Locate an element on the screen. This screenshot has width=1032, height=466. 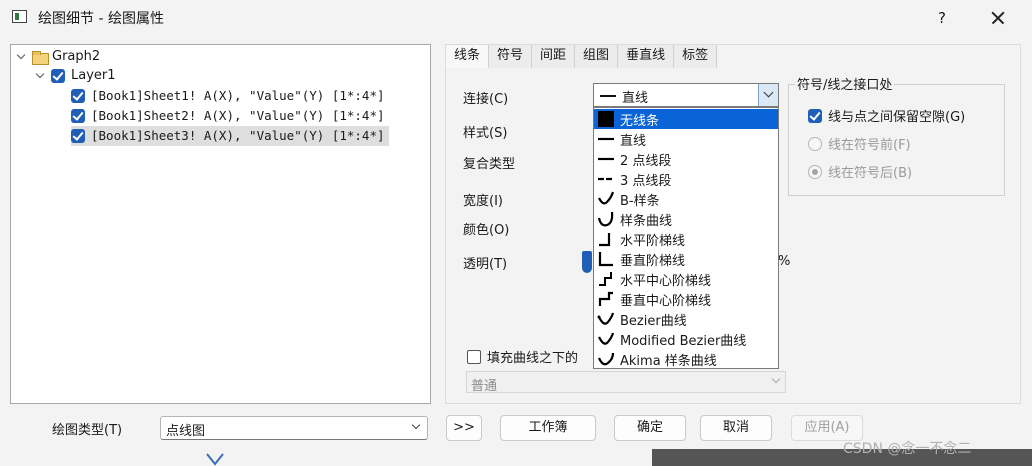
dropdown-option-label: Modified Bezier曲线 is located at coordinates (683, 341).